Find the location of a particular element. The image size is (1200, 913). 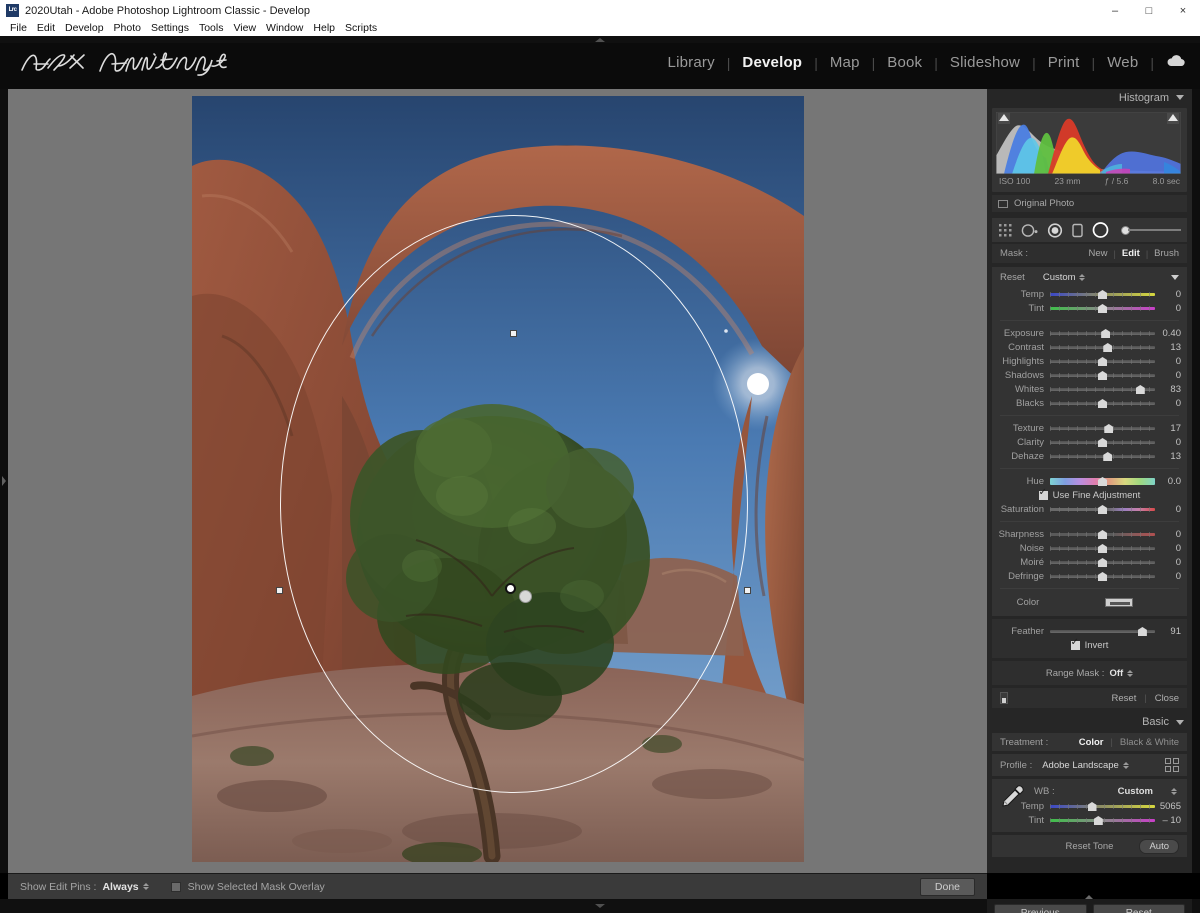

module-print: Print is located at coordinates (1064, 63).